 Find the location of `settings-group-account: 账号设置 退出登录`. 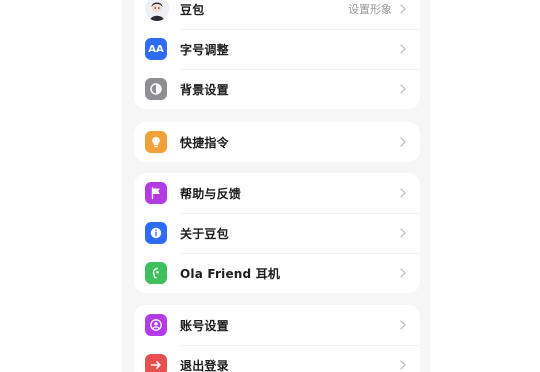

settings-group-account: 账号设置 退出登录 is located at coordinates (277, 338).